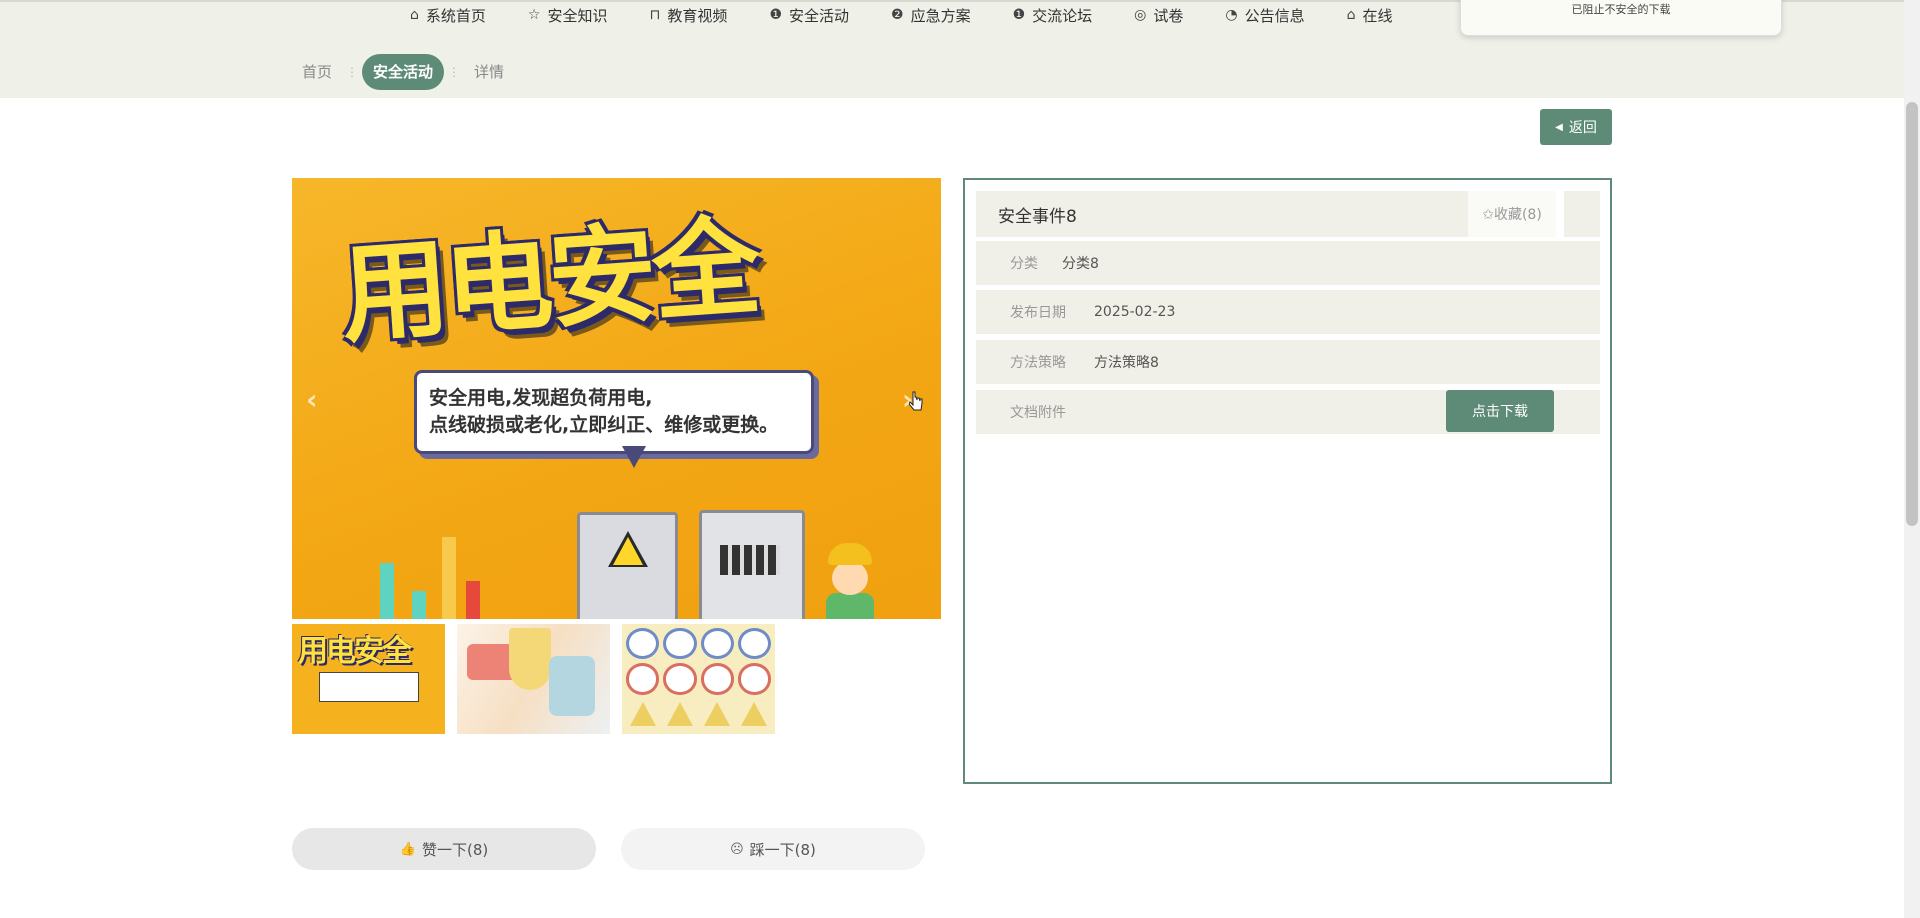 This screenshot has height=918, width=1920. I want to click on nav-label: 应急方案, so click(940, 15).